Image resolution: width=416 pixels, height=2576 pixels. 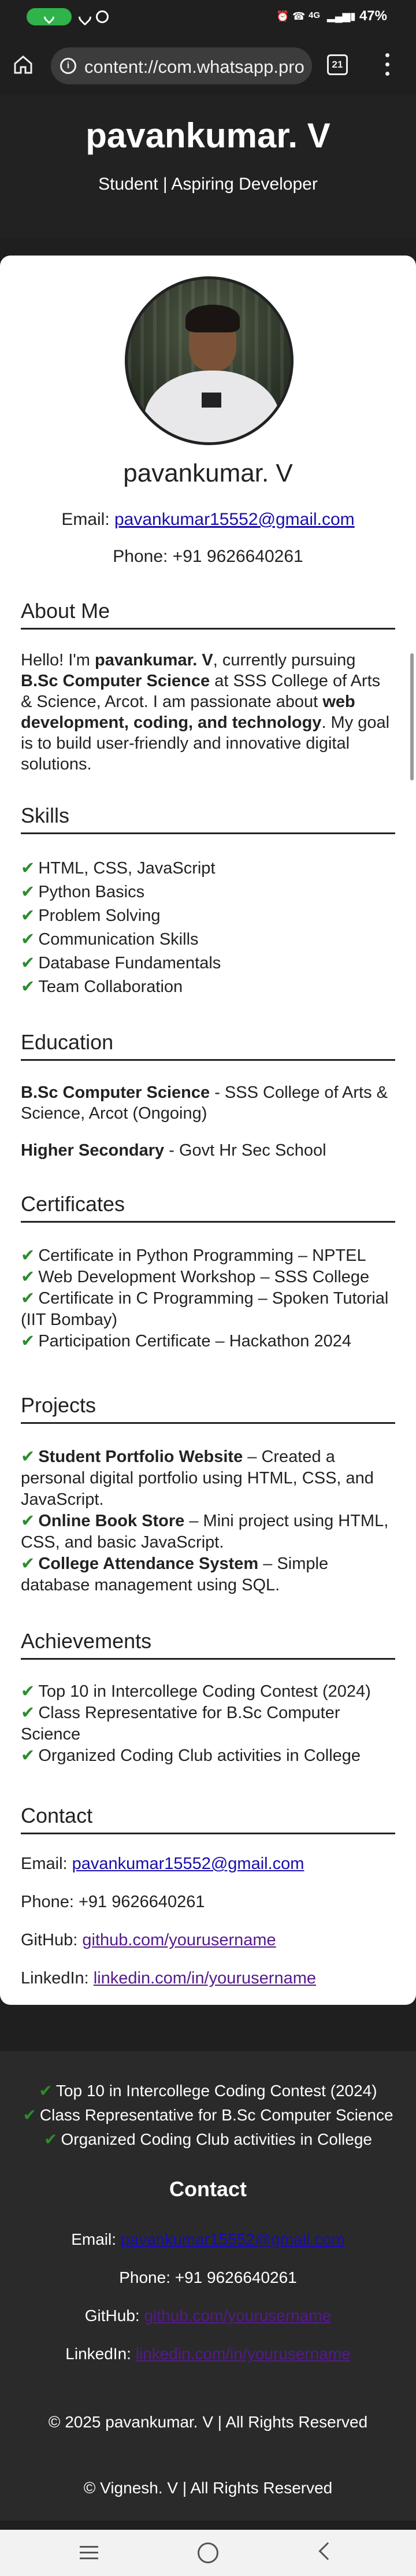 I want to click on profile-name: pavankumar. V, so click(x=208, y=473).